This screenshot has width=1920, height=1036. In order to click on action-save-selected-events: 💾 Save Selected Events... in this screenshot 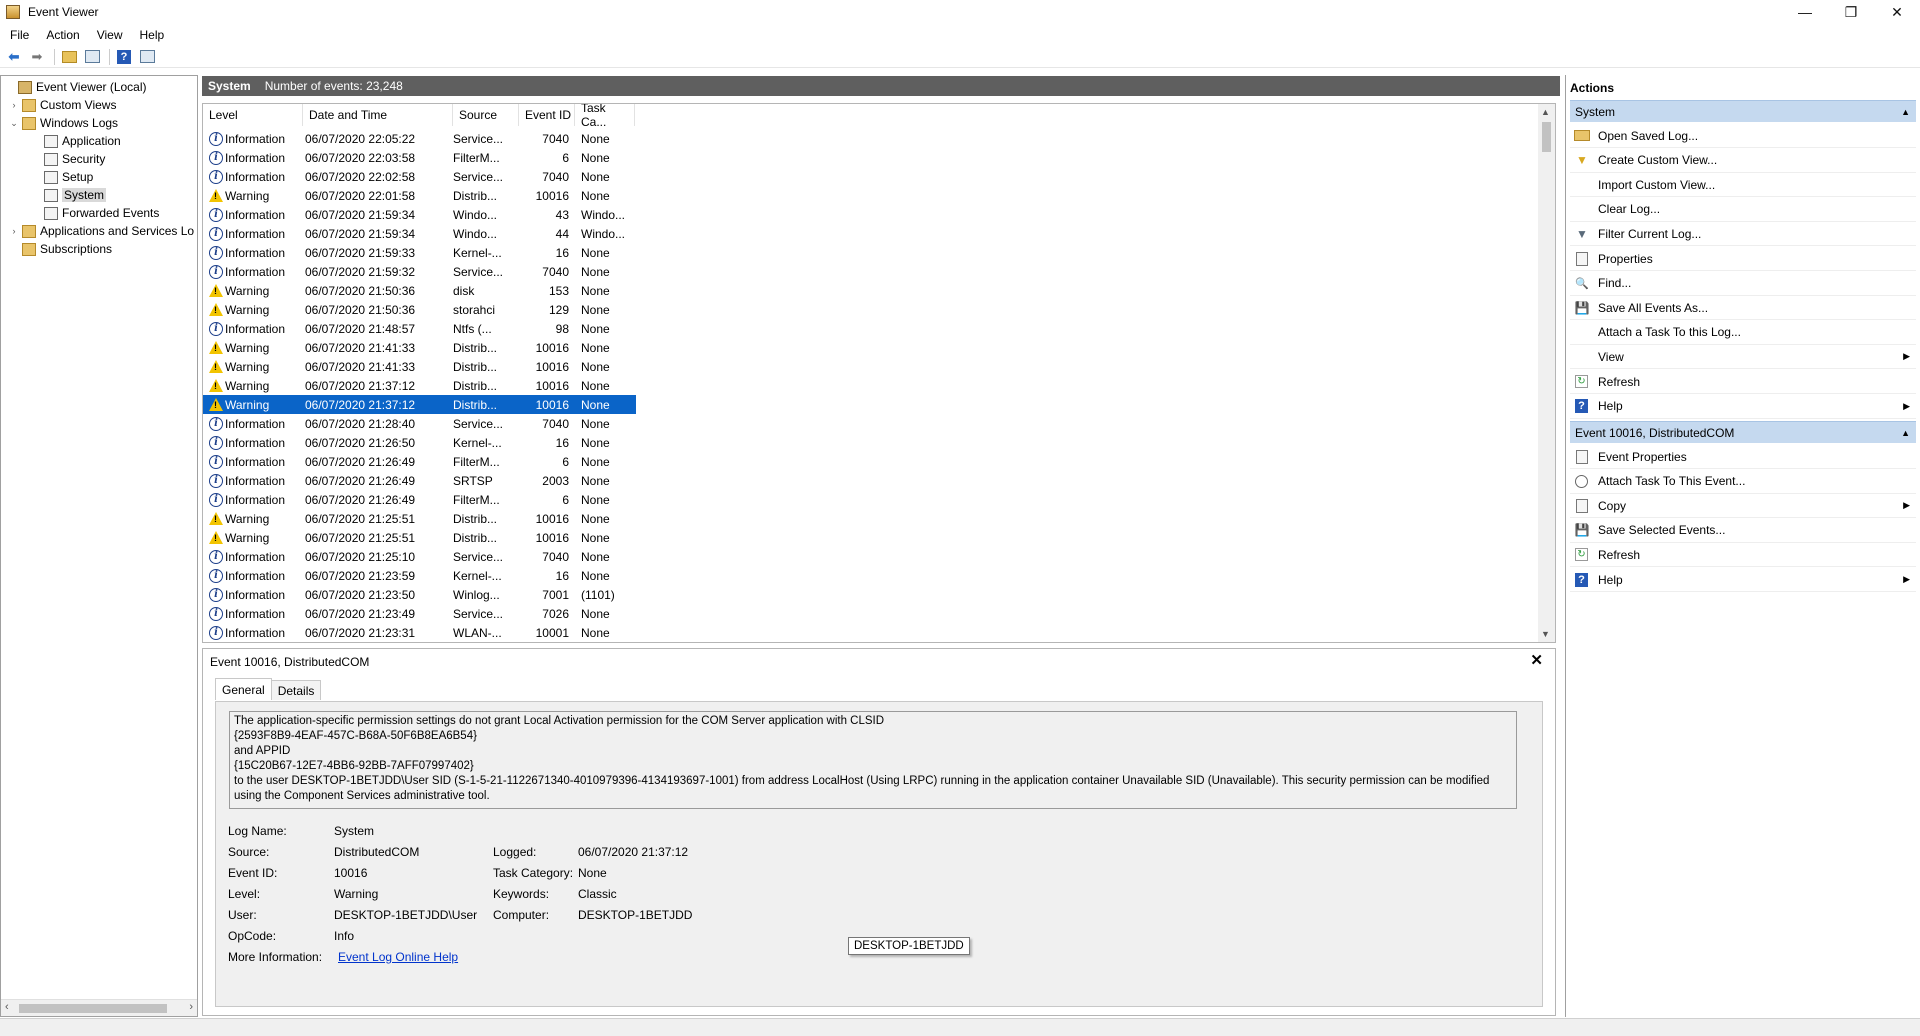, I will do `click(1743, 531)`.